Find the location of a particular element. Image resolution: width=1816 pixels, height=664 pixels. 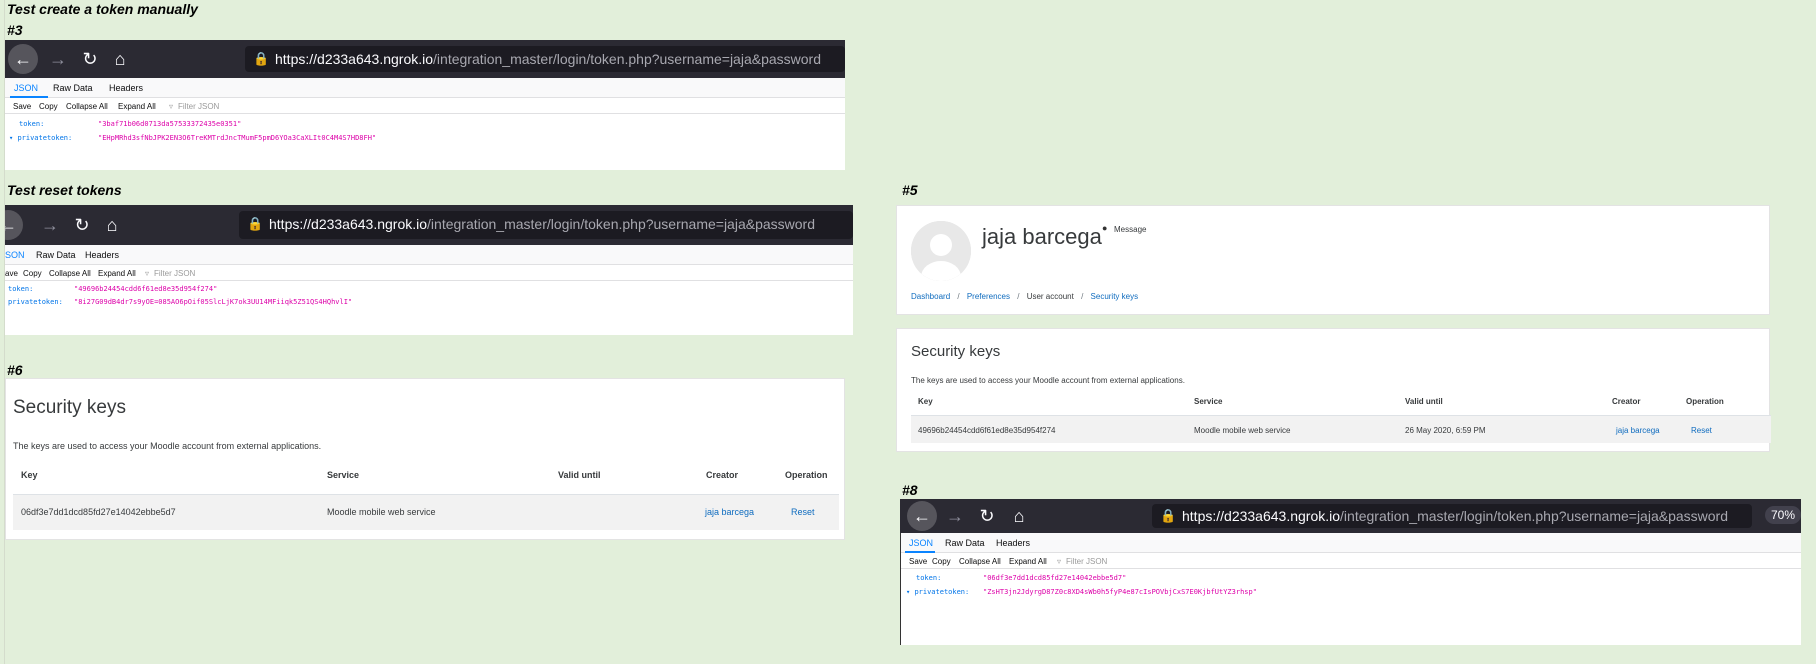

message-icon: ● is located at coordinates (1104, 228).